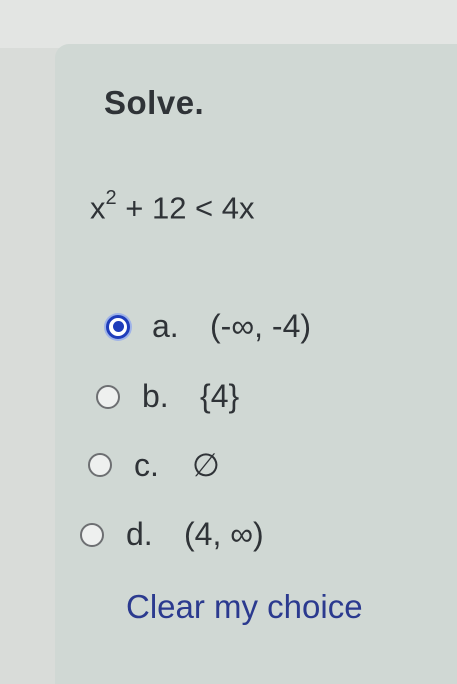 The image size is (457, 684). I want to click on answer-option-d: d. (4, ∞), so click(172, 534).